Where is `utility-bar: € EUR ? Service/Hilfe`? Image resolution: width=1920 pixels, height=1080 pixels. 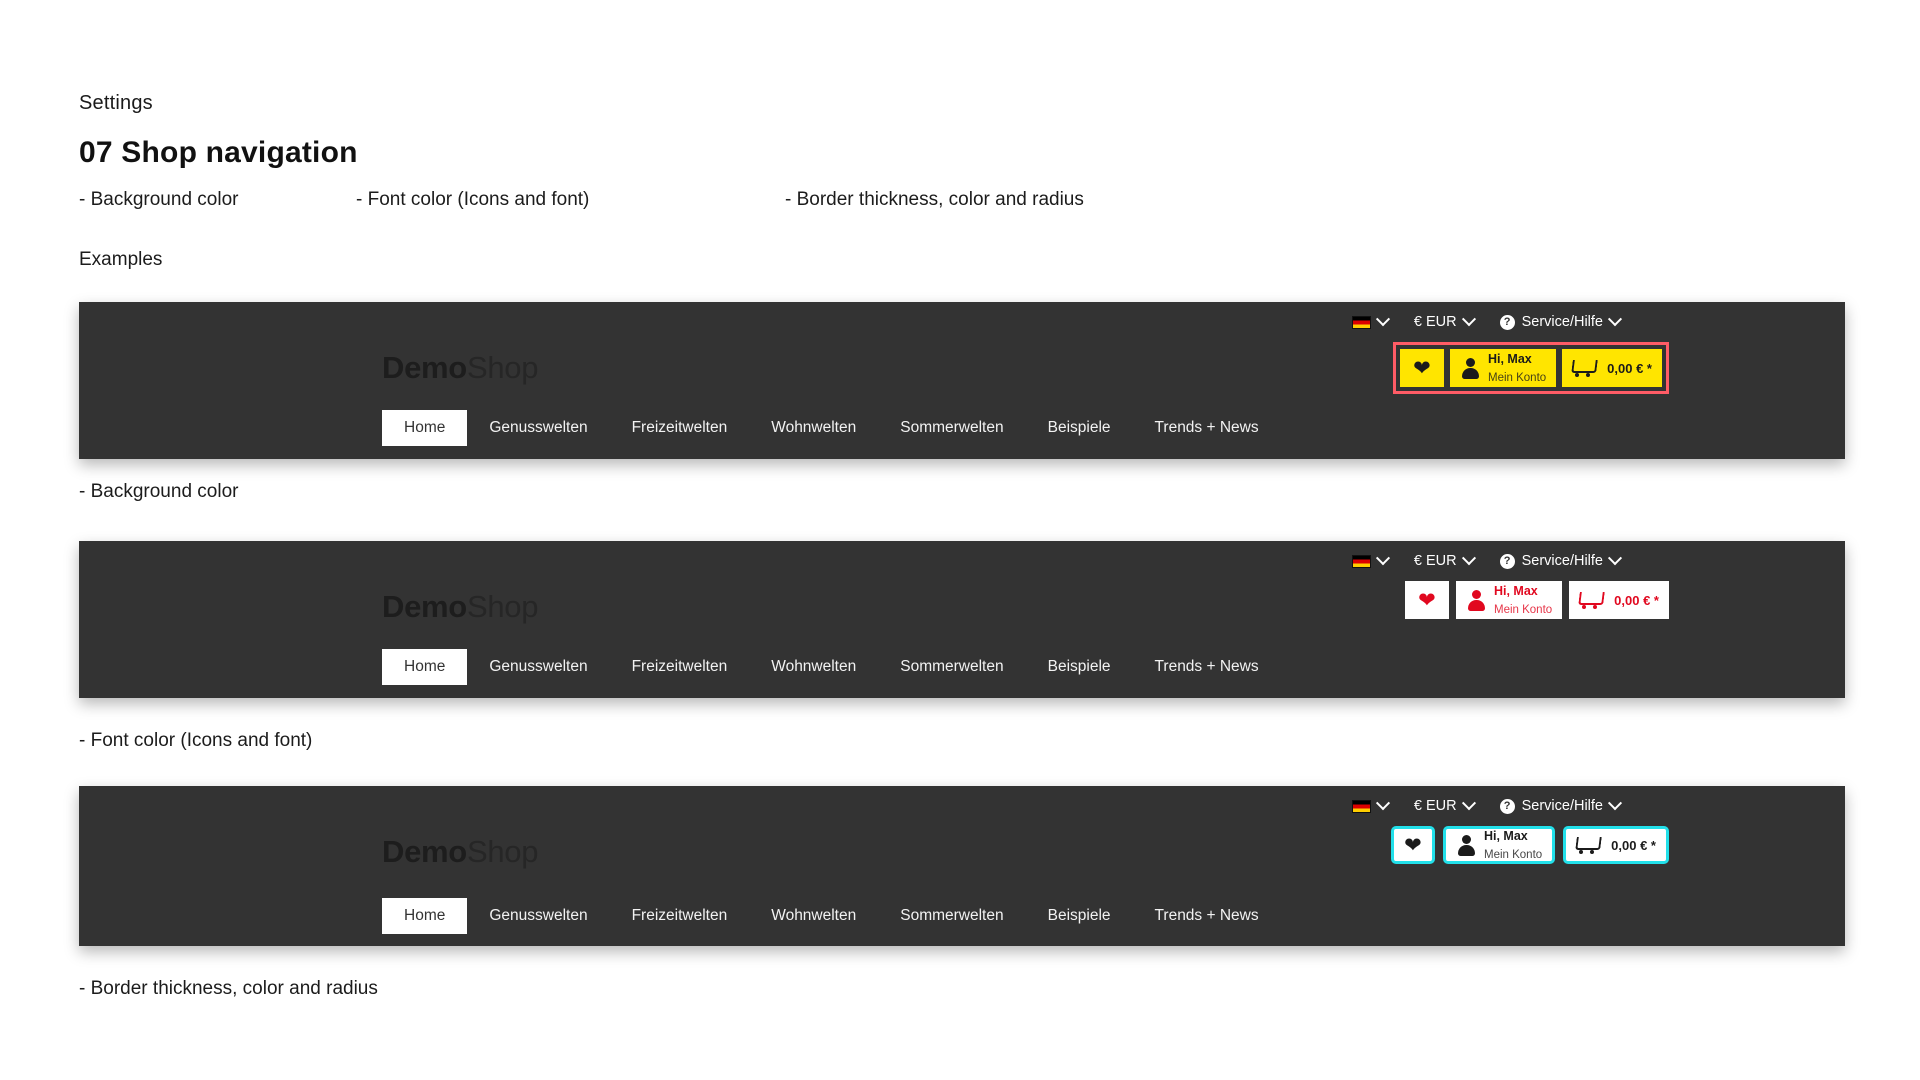
utility-bar: € EUR ? Service/Hilfe is located at coordinates (1486, 806).